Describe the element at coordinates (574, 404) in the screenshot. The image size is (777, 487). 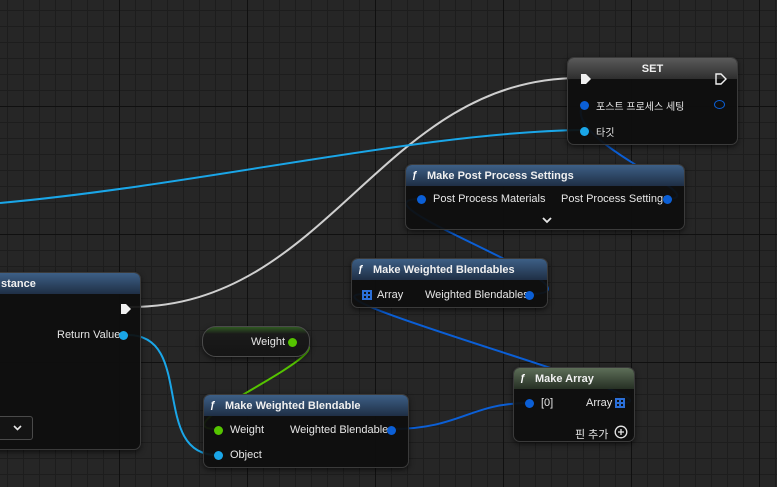
I see `make-array-node: ƒ Make Array [0] Array 핀 추가` at that location.